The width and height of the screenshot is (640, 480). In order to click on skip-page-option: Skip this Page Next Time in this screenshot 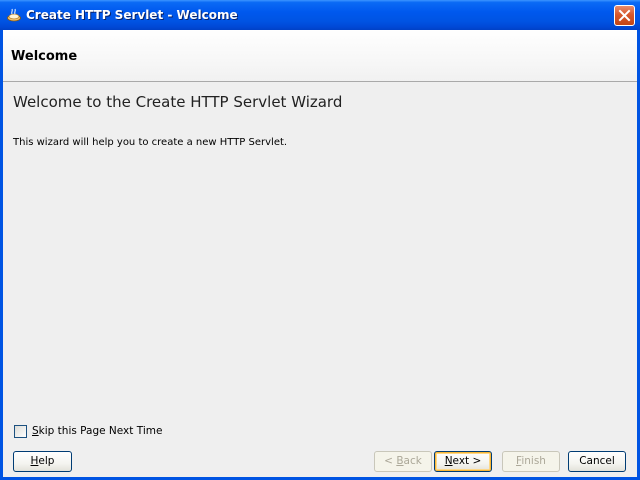, I will do `click(88, 431)`.